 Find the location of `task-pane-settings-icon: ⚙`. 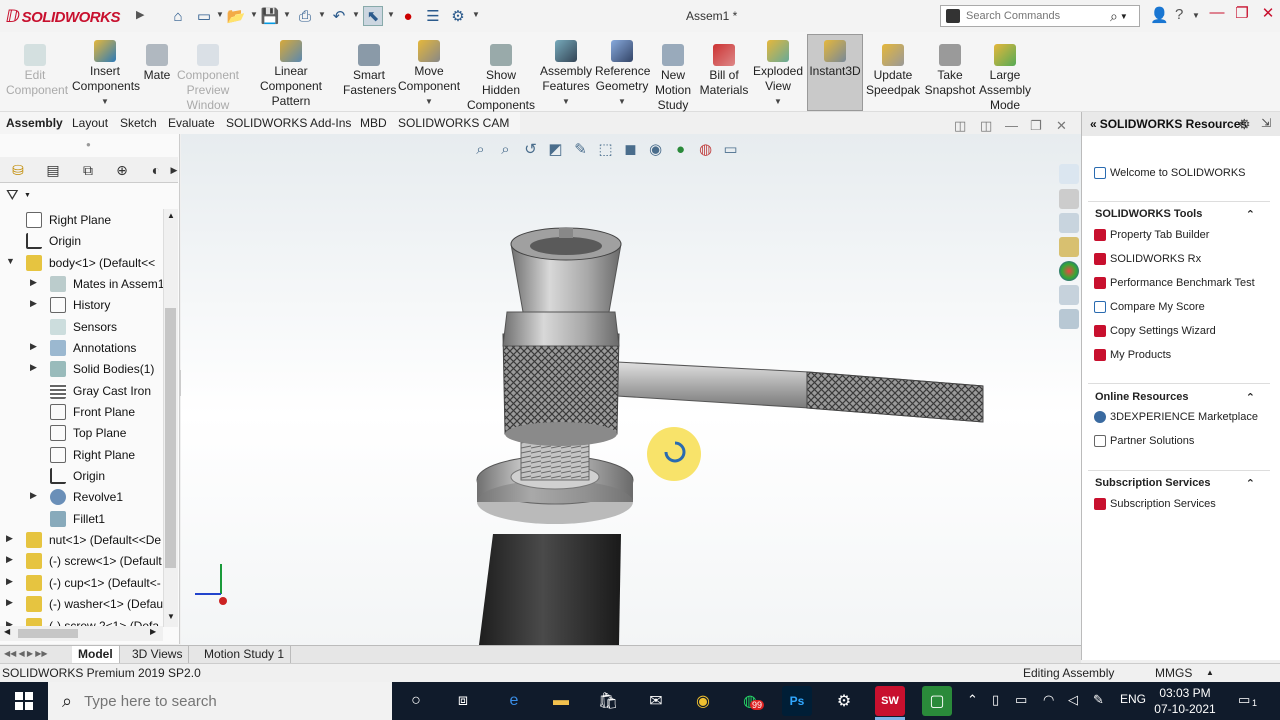

task-pane-settings-icon: ⚙ is located at coordinates (1244, 124).